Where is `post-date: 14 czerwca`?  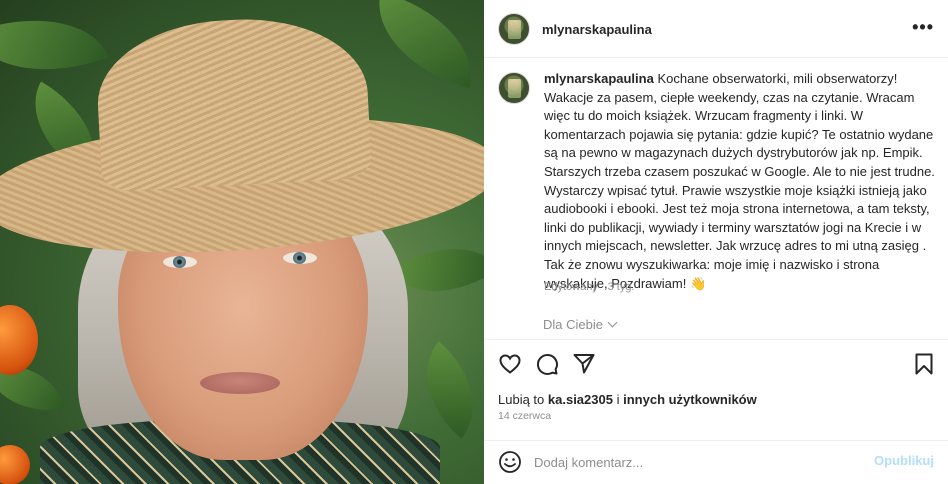
post-date: 14 czerwca is located at coordinates (524, 416).